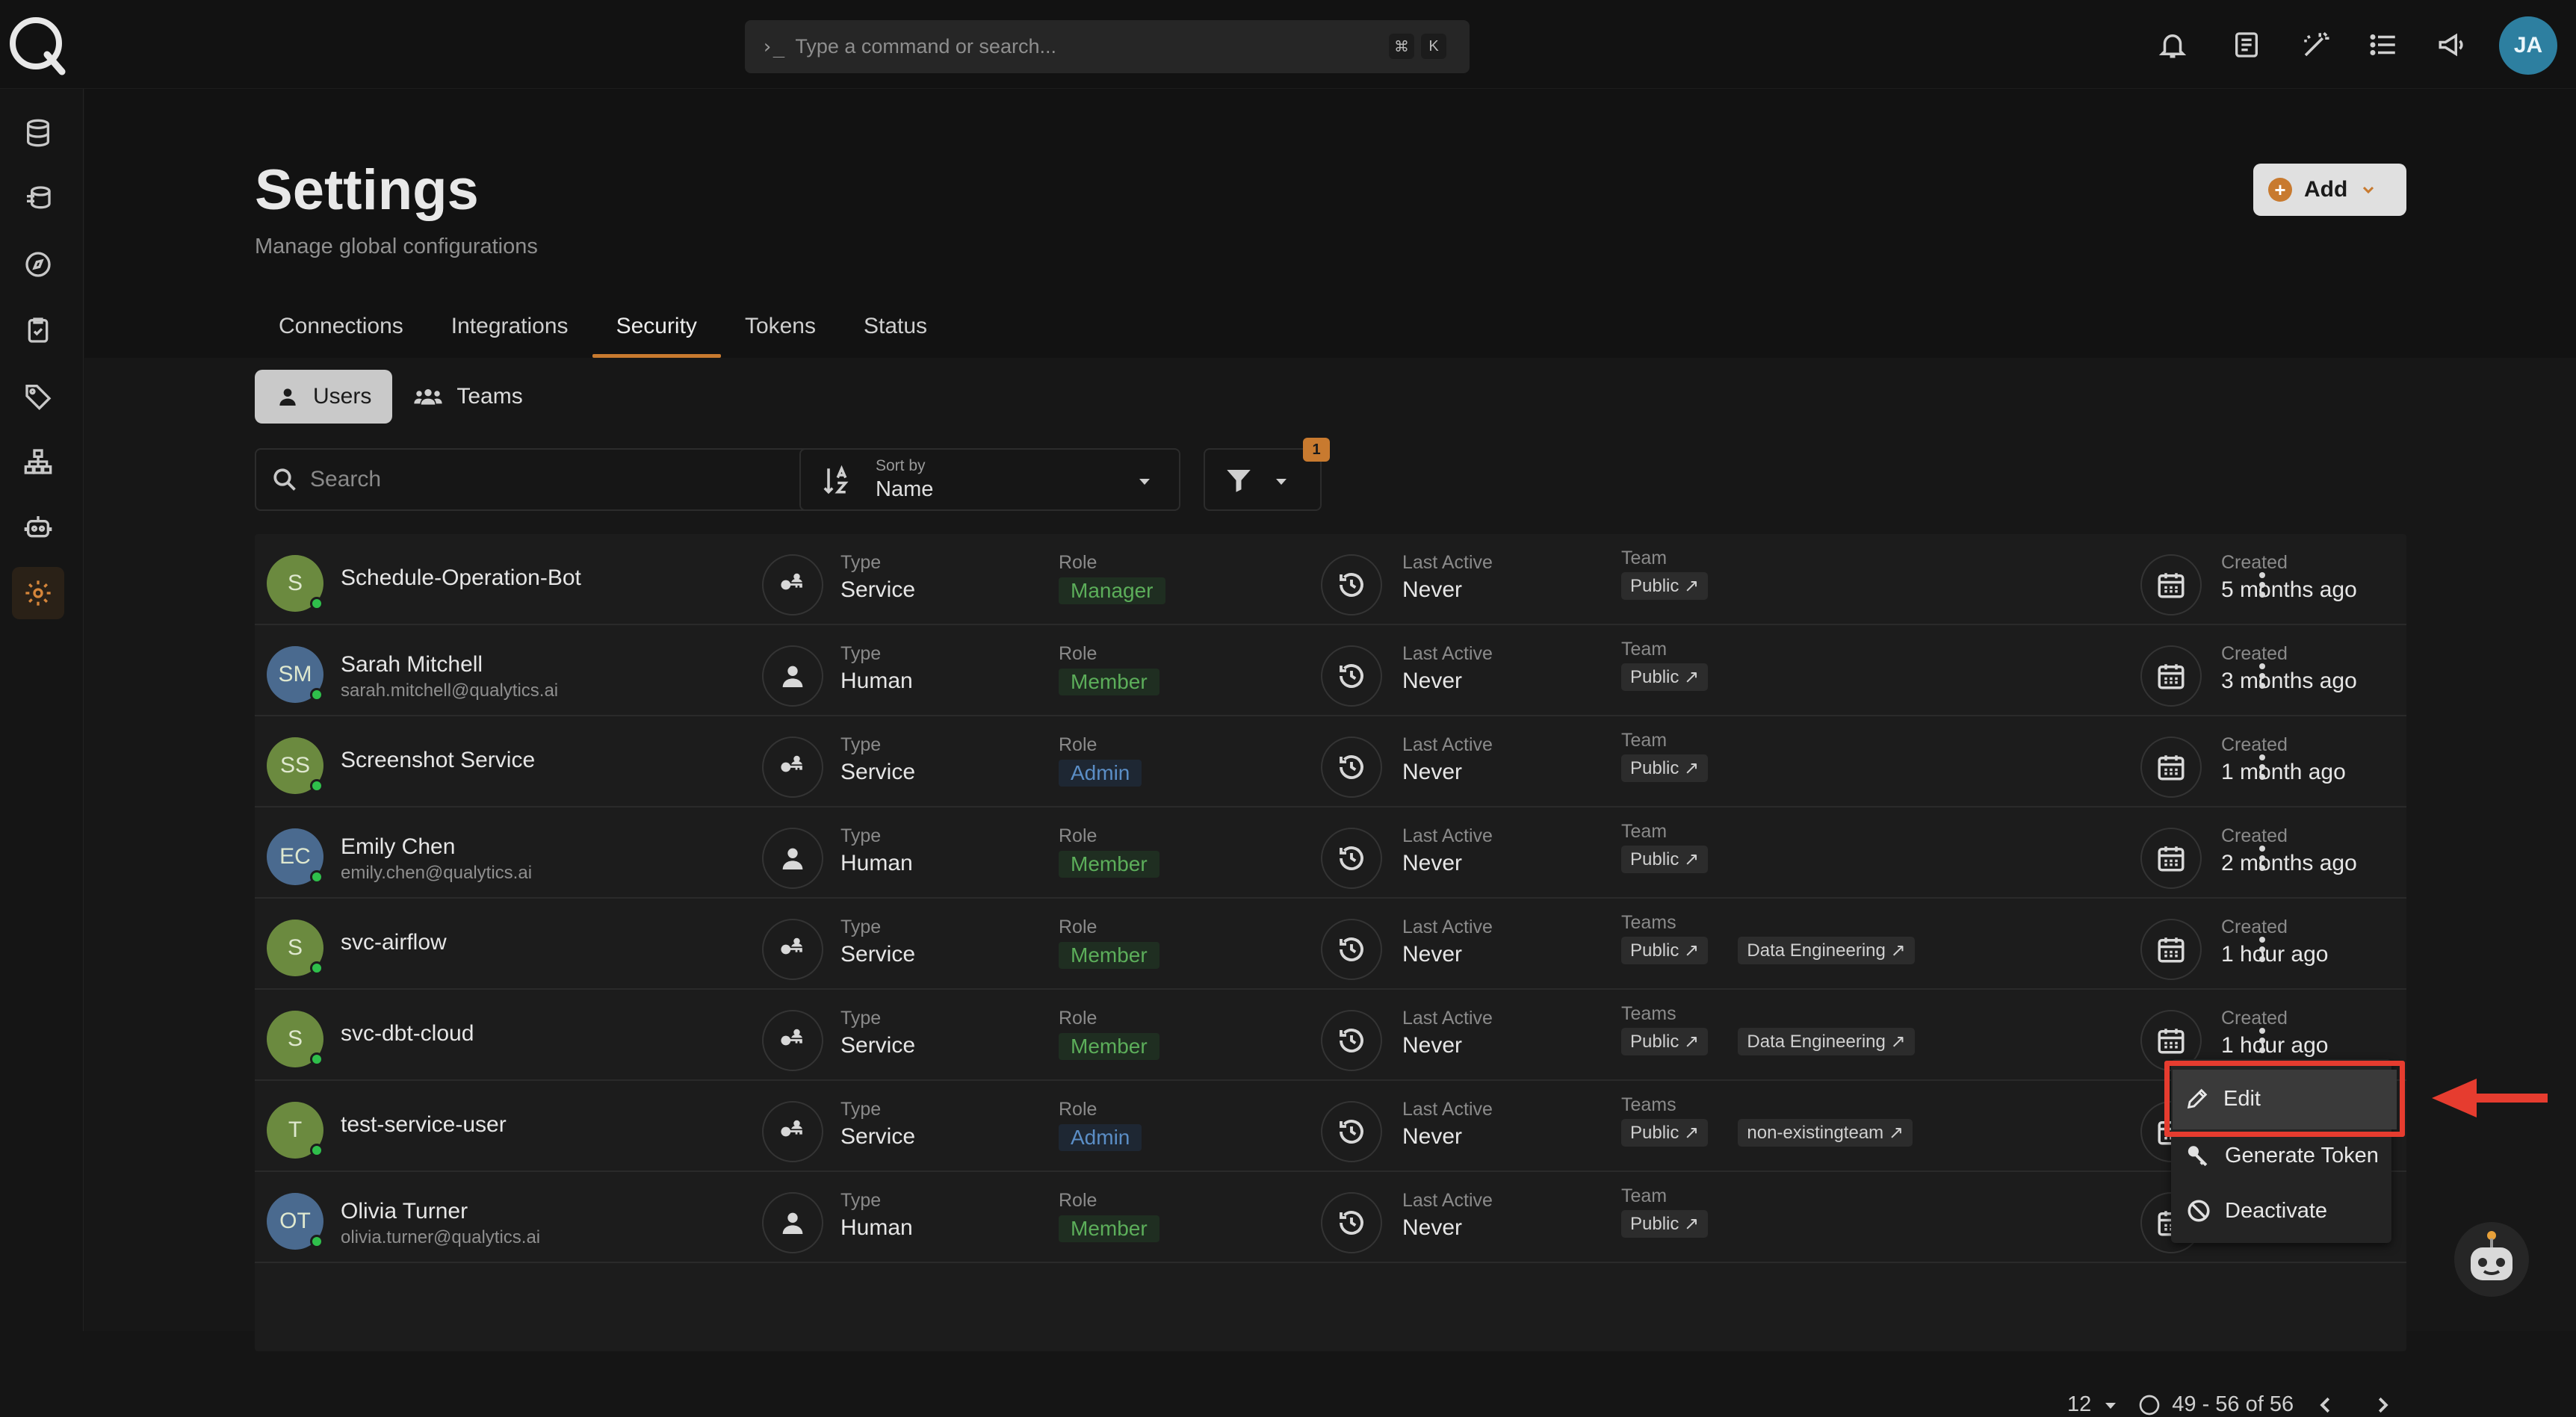  Describe the element at coordinates (1109, 864) in the screenshot. I see `role-badge: Member` at that location.